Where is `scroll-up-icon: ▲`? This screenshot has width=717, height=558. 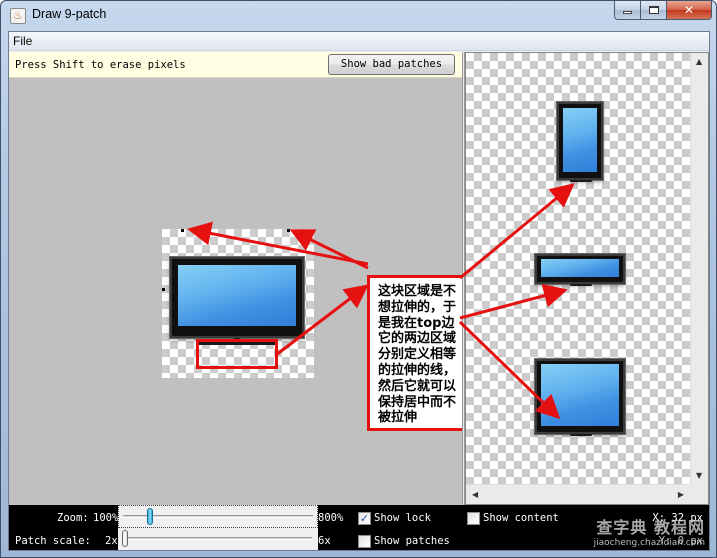 scroll-up-icon: ▲ is located at coordinates (699, 61).